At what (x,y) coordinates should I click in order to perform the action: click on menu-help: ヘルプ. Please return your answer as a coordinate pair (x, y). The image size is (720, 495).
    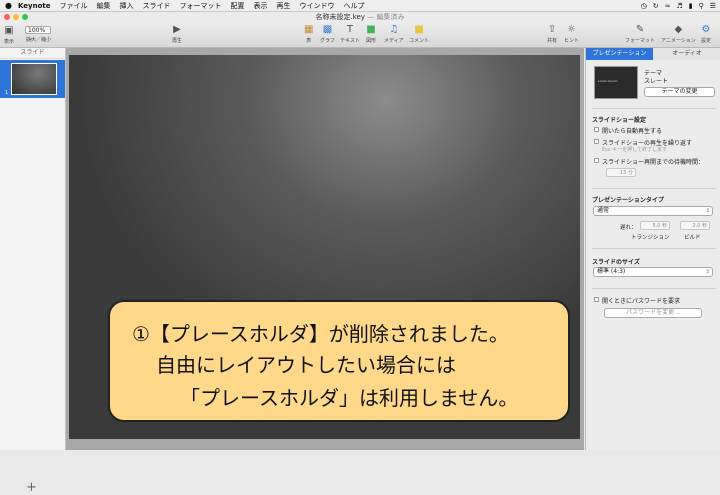
    Looking at the image, I should click on (353, 6).